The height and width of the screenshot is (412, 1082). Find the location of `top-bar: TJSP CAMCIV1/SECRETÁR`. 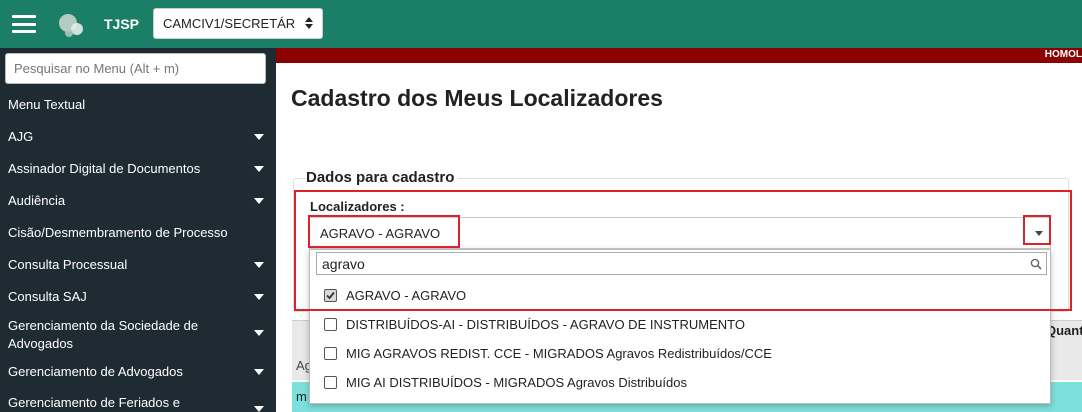

top-bar: TJSP CAMCIV1/SECRETÁR is located at coordinates (541, 24).